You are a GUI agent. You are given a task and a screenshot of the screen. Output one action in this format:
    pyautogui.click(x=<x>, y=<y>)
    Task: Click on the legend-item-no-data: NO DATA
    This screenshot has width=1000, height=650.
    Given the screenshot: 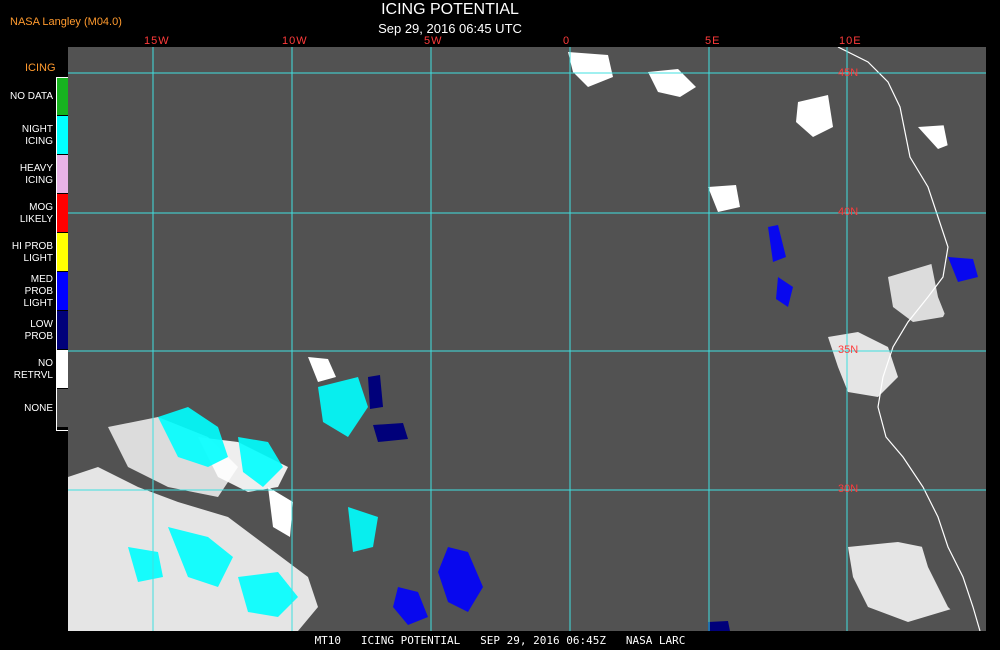 What is the action you would take?
    pyautogui.click(x=37, y=96)
    